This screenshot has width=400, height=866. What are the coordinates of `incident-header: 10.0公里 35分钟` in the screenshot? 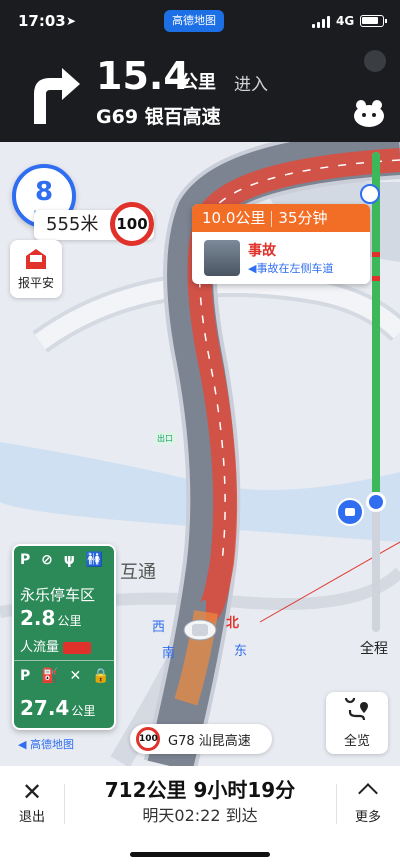 It's located at (281, 218).